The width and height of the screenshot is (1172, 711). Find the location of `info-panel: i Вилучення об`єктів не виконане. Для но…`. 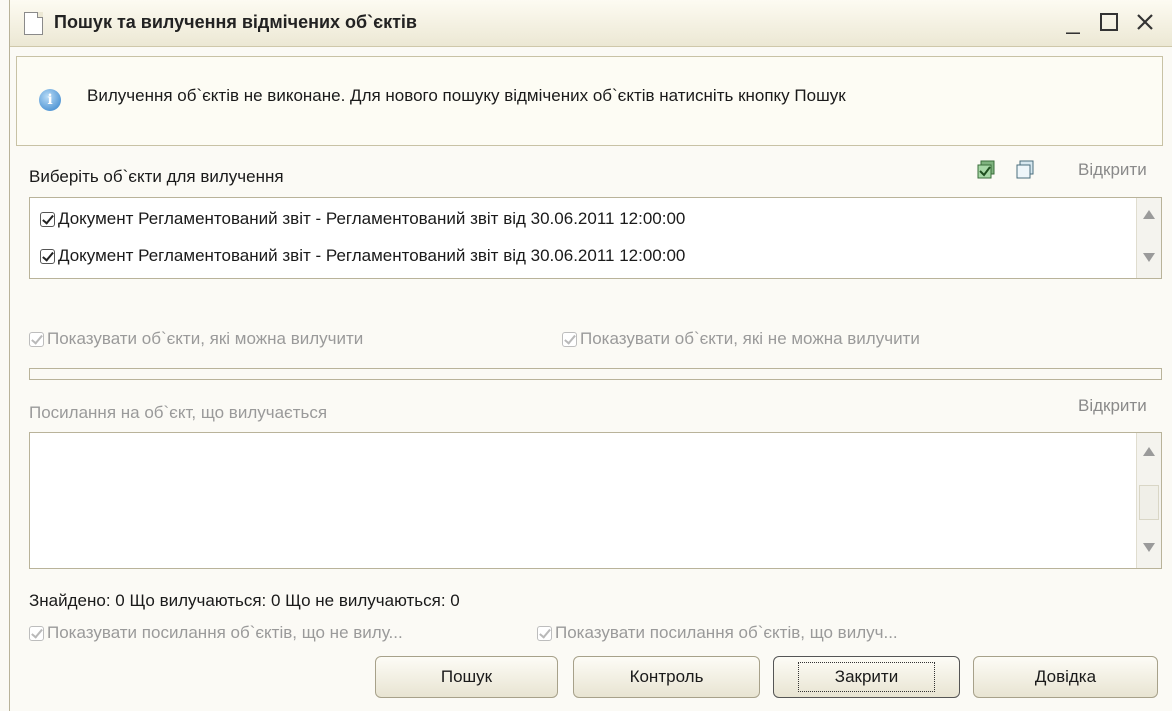

info-panel: i Вилучення об`єктів не виконане. Для но… is located at coordinates (589, 101).